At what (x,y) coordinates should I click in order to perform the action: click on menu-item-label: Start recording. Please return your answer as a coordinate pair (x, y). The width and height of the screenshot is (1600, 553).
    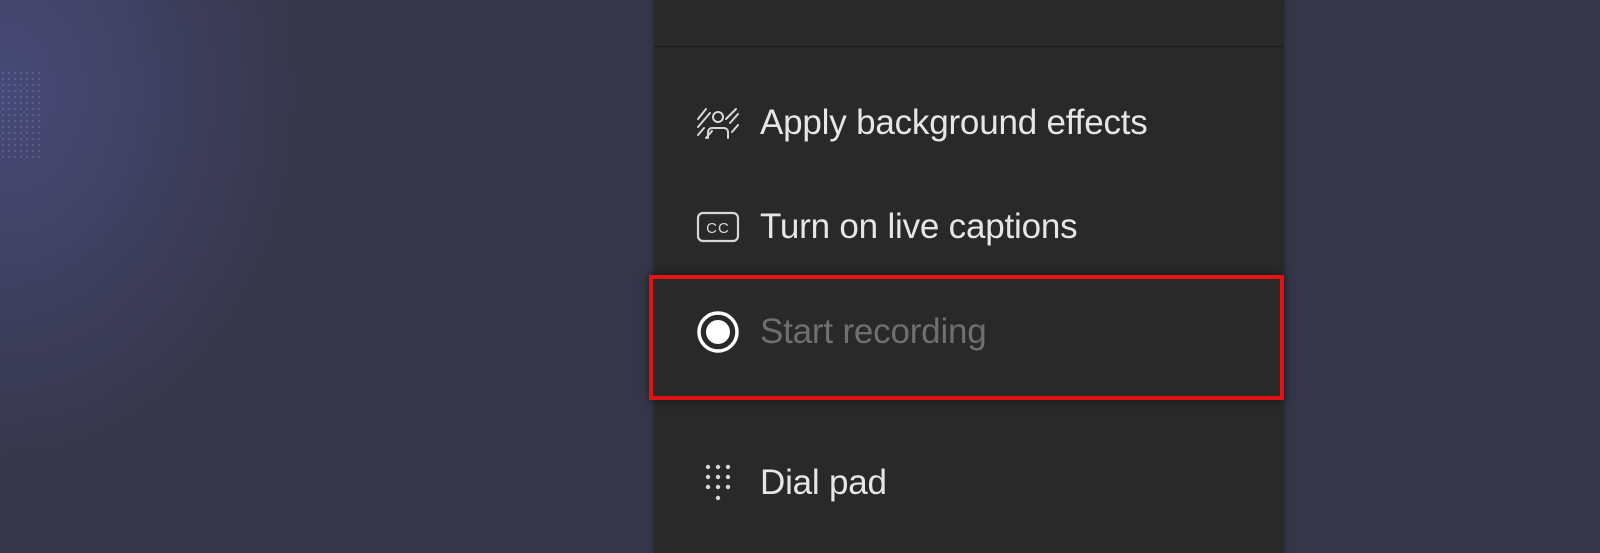
    Looking at the image, I should click on (873, 331).